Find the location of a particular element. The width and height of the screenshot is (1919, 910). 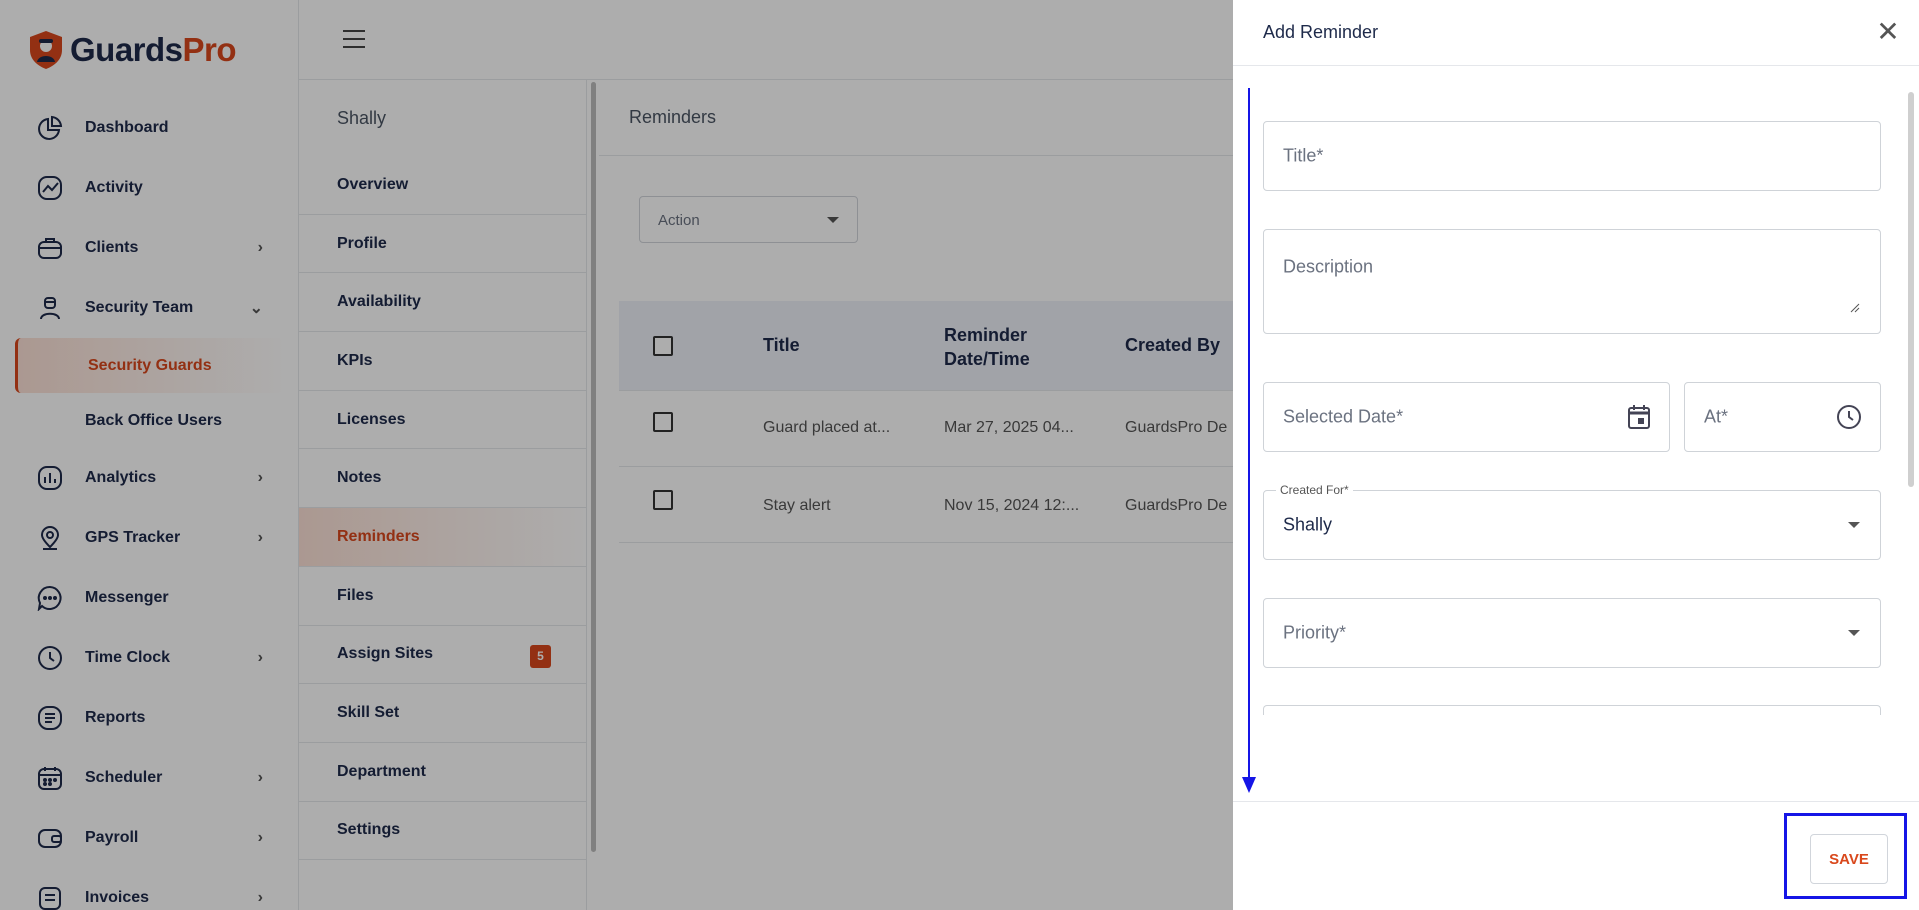

clock-icon is located at coordinates (1849, 417).